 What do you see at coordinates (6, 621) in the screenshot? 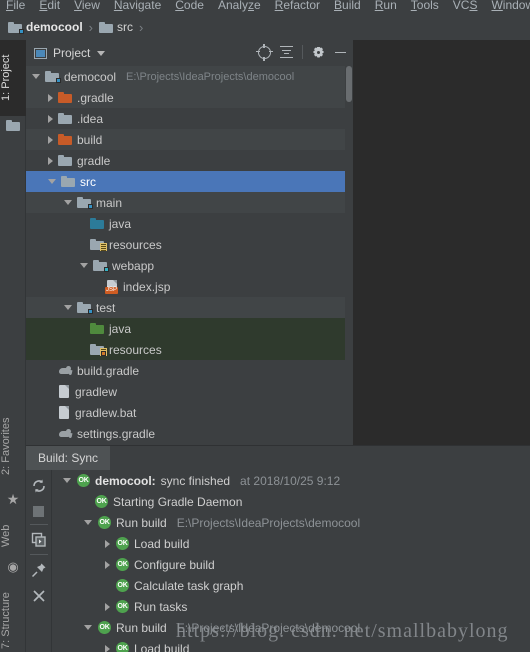
I see `sidebar-item-structure-label: 7: Structure` at bounding box center [6, 621].